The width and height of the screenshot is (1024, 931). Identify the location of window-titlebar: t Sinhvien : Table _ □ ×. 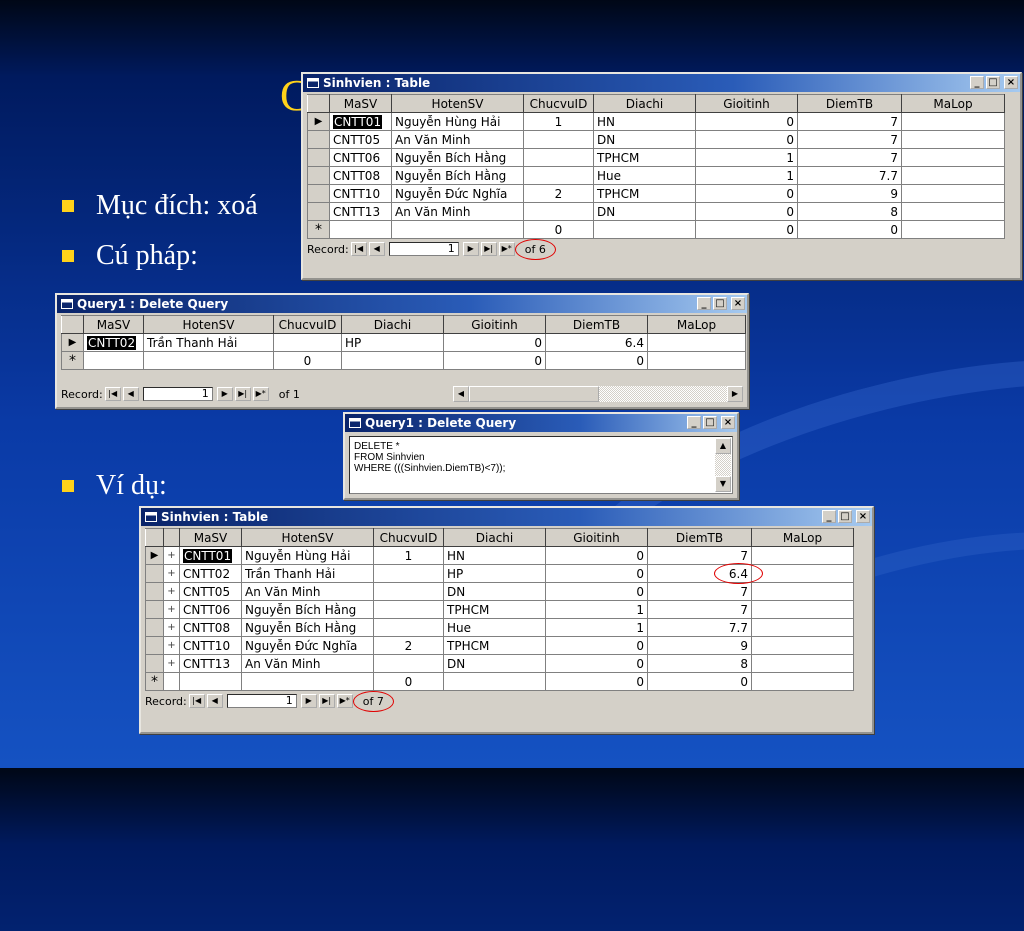
(661, 83).